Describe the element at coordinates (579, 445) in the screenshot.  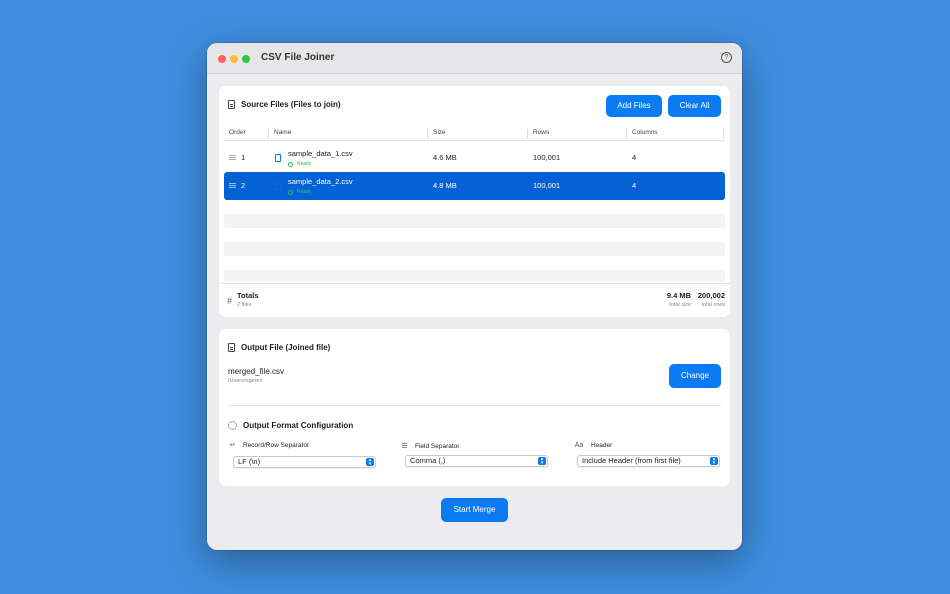
I see `text-format-icon: Aa` at that location.